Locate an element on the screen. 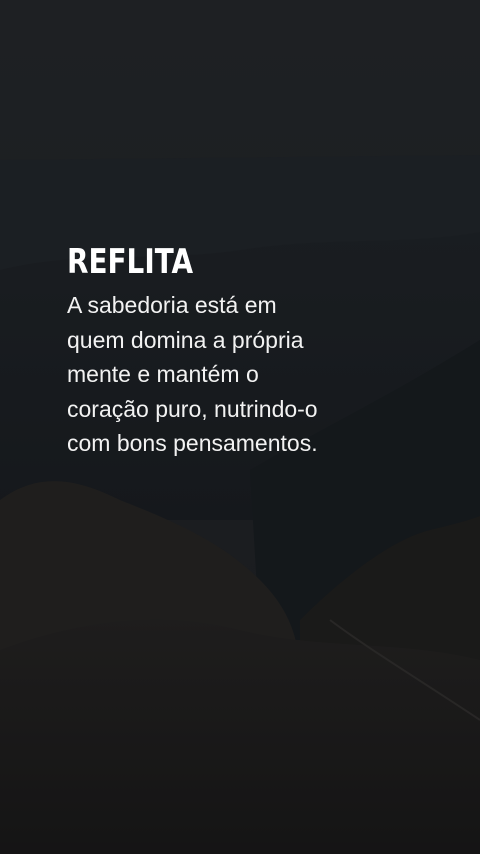 The image size is (480, 854). quote-line: com bons pensamentos. is located at coordinates (192, 443).